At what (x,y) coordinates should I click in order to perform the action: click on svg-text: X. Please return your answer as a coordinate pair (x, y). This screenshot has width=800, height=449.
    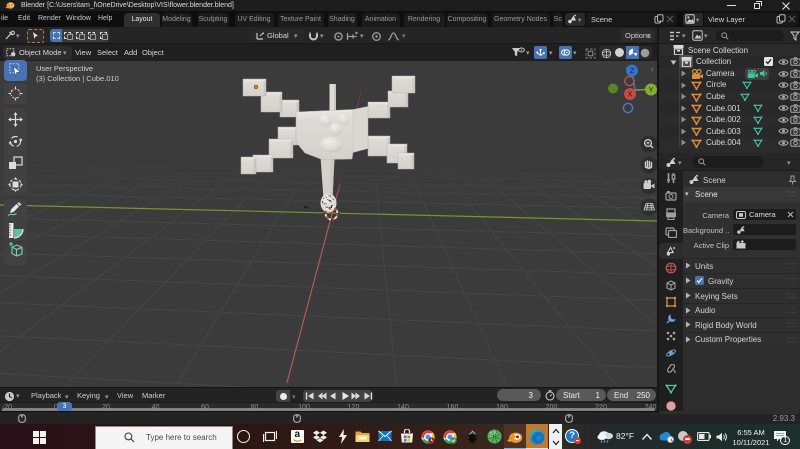
    Looking at the image, I should click on (629, 94).